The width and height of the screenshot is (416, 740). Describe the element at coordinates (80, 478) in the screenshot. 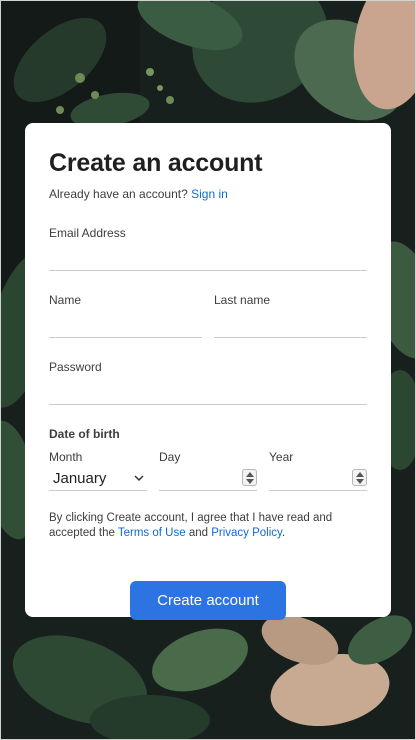

I see `month-select-value: January` at that location.